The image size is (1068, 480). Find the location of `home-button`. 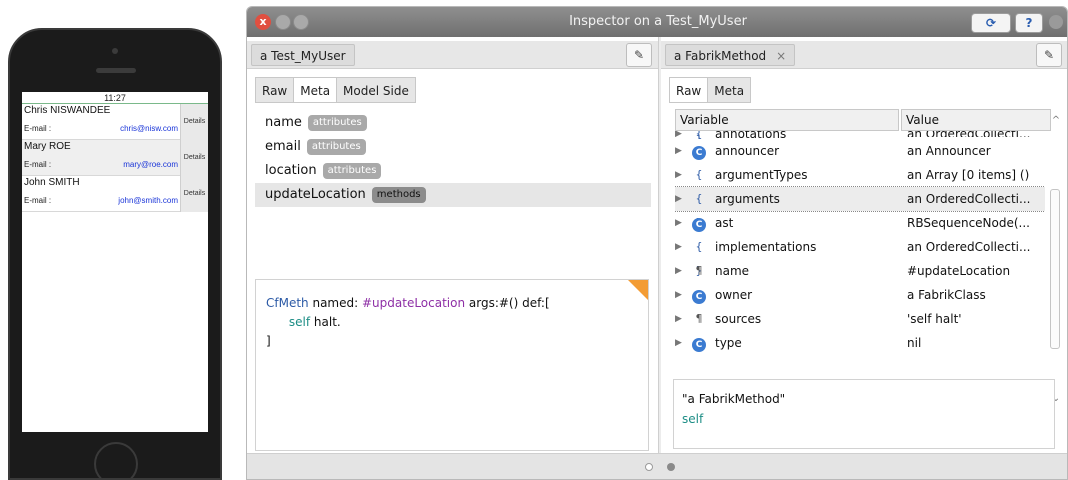

home-button is located at coordinates (116, 461).